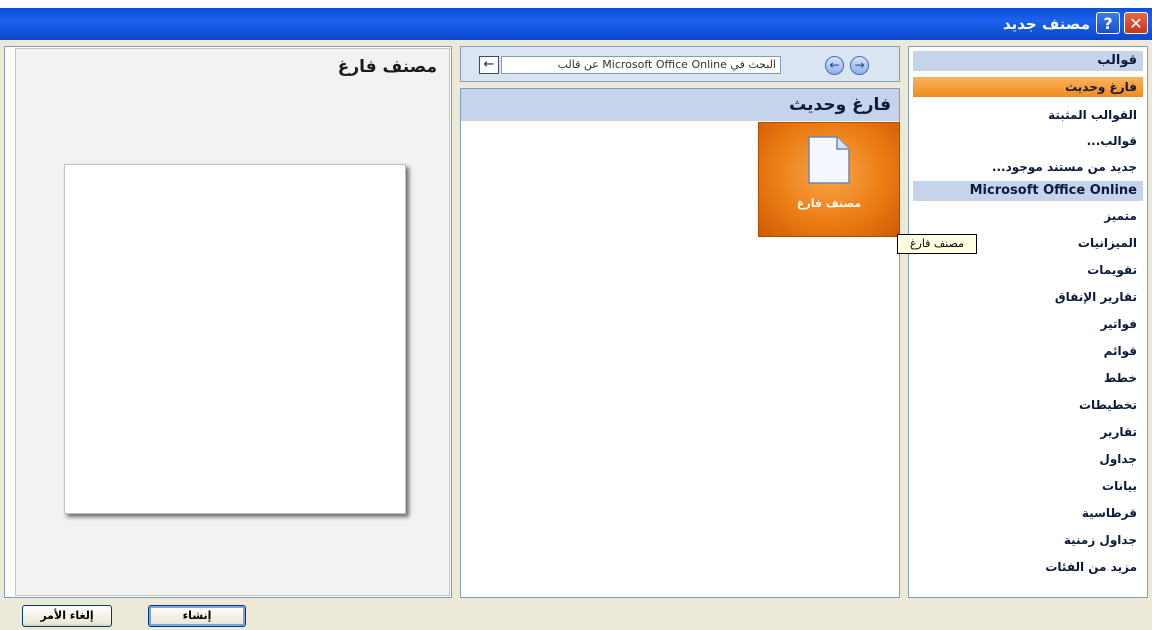  What do you see at coordinates (576, 4) in the screenshot?
I see `title-bar-top-strip` at bounding box center [576, 4].